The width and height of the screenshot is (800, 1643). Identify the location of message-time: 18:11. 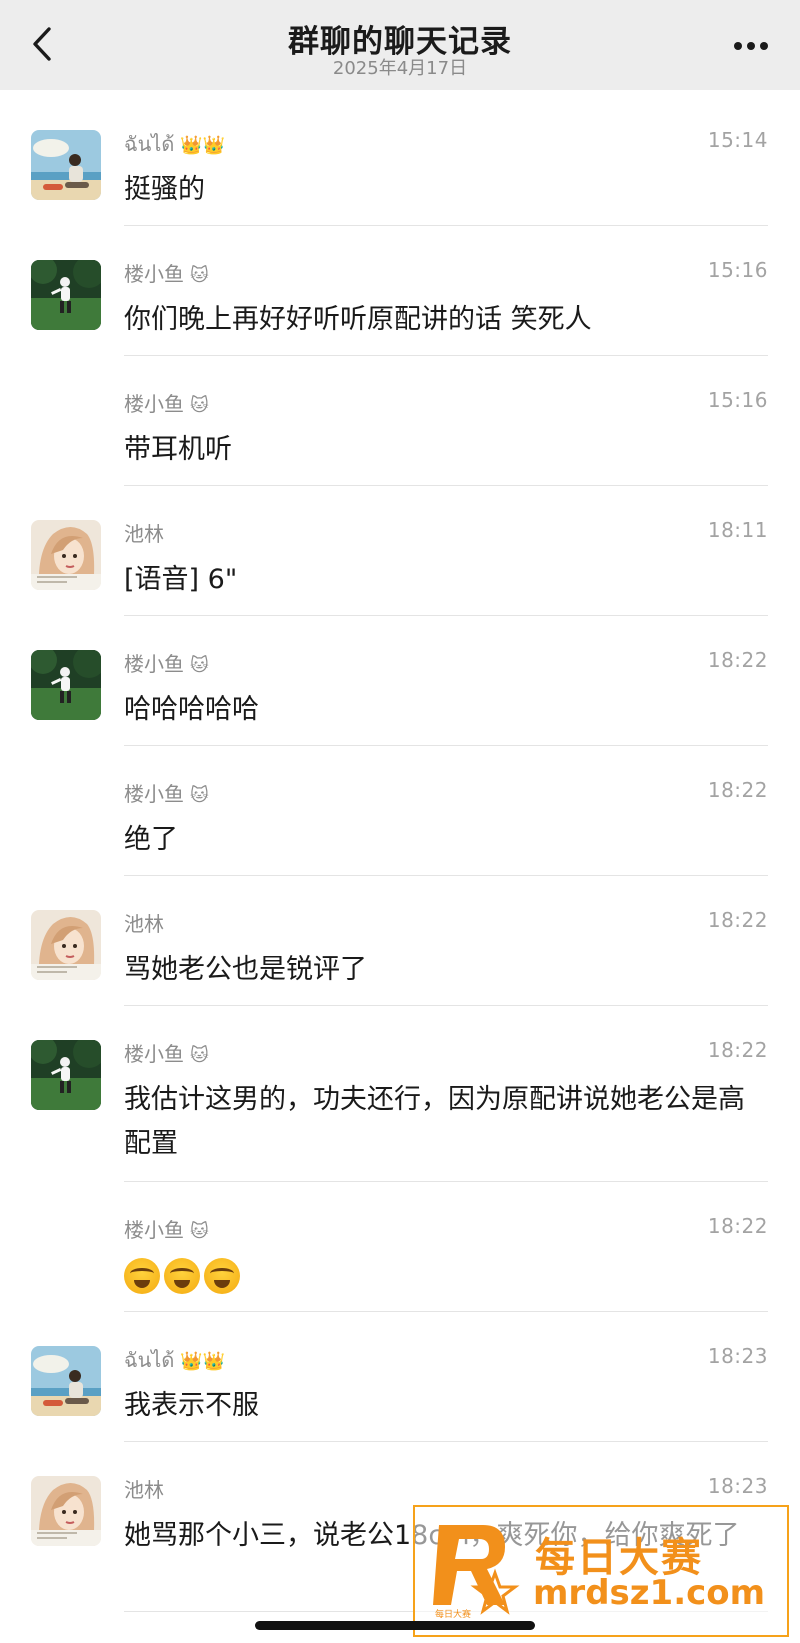
(737, 530).